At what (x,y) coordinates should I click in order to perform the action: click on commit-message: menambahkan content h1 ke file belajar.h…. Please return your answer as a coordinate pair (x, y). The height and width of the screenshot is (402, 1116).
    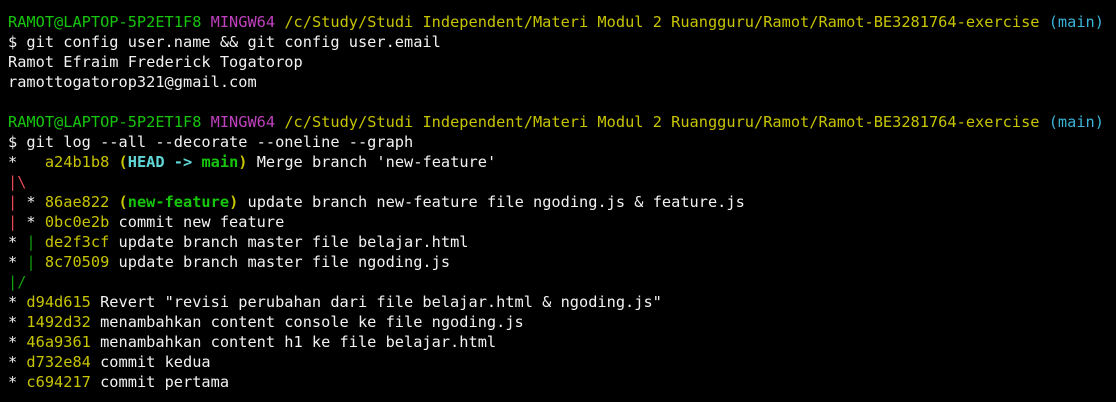
    Looking at the image, I should click on (293, 342).